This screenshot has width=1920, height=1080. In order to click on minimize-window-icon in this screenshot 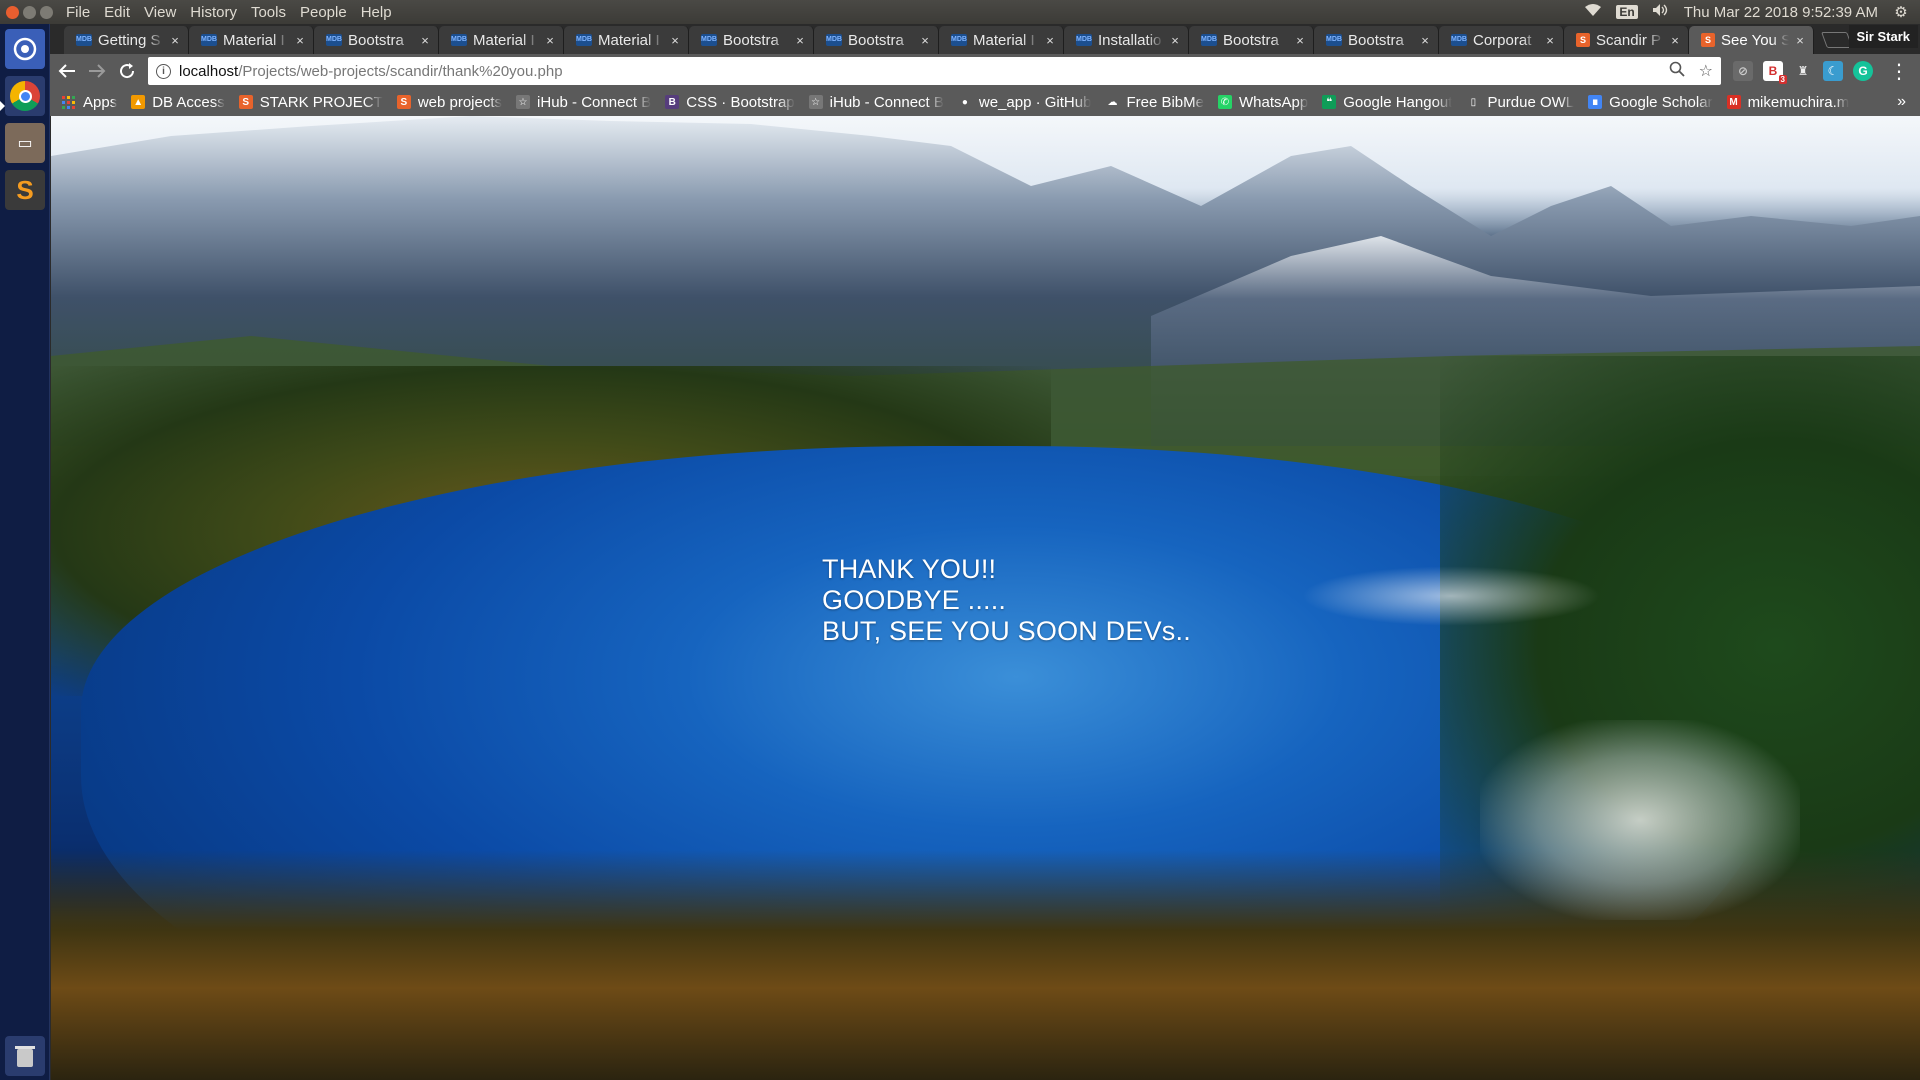, I will do `click(29, 12)`.